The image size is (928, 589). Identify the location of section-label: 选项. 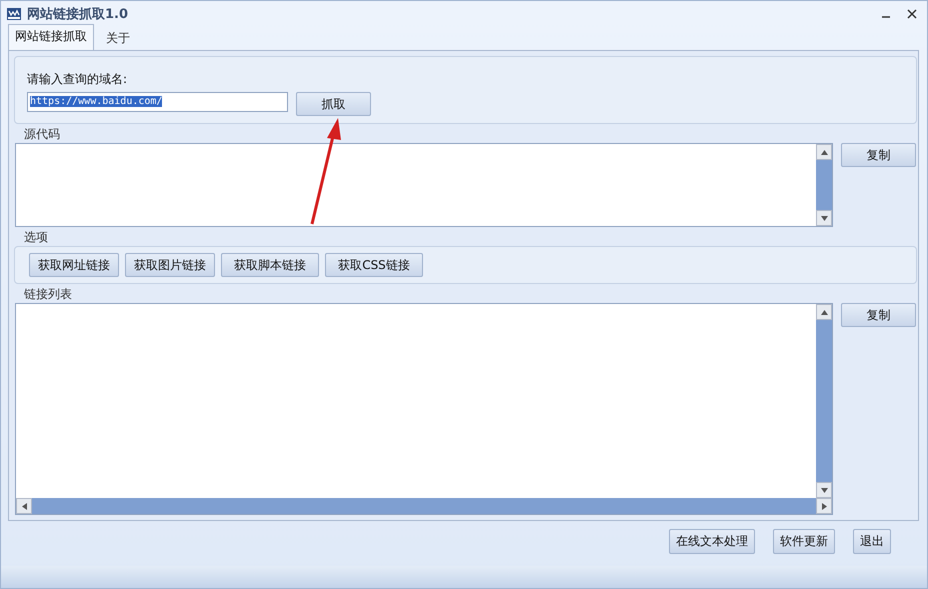
(36, 237).